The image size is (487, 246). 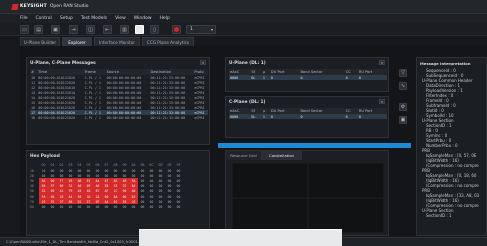 I want to click on layout-icon: ▥, so click(x=124, y=29).